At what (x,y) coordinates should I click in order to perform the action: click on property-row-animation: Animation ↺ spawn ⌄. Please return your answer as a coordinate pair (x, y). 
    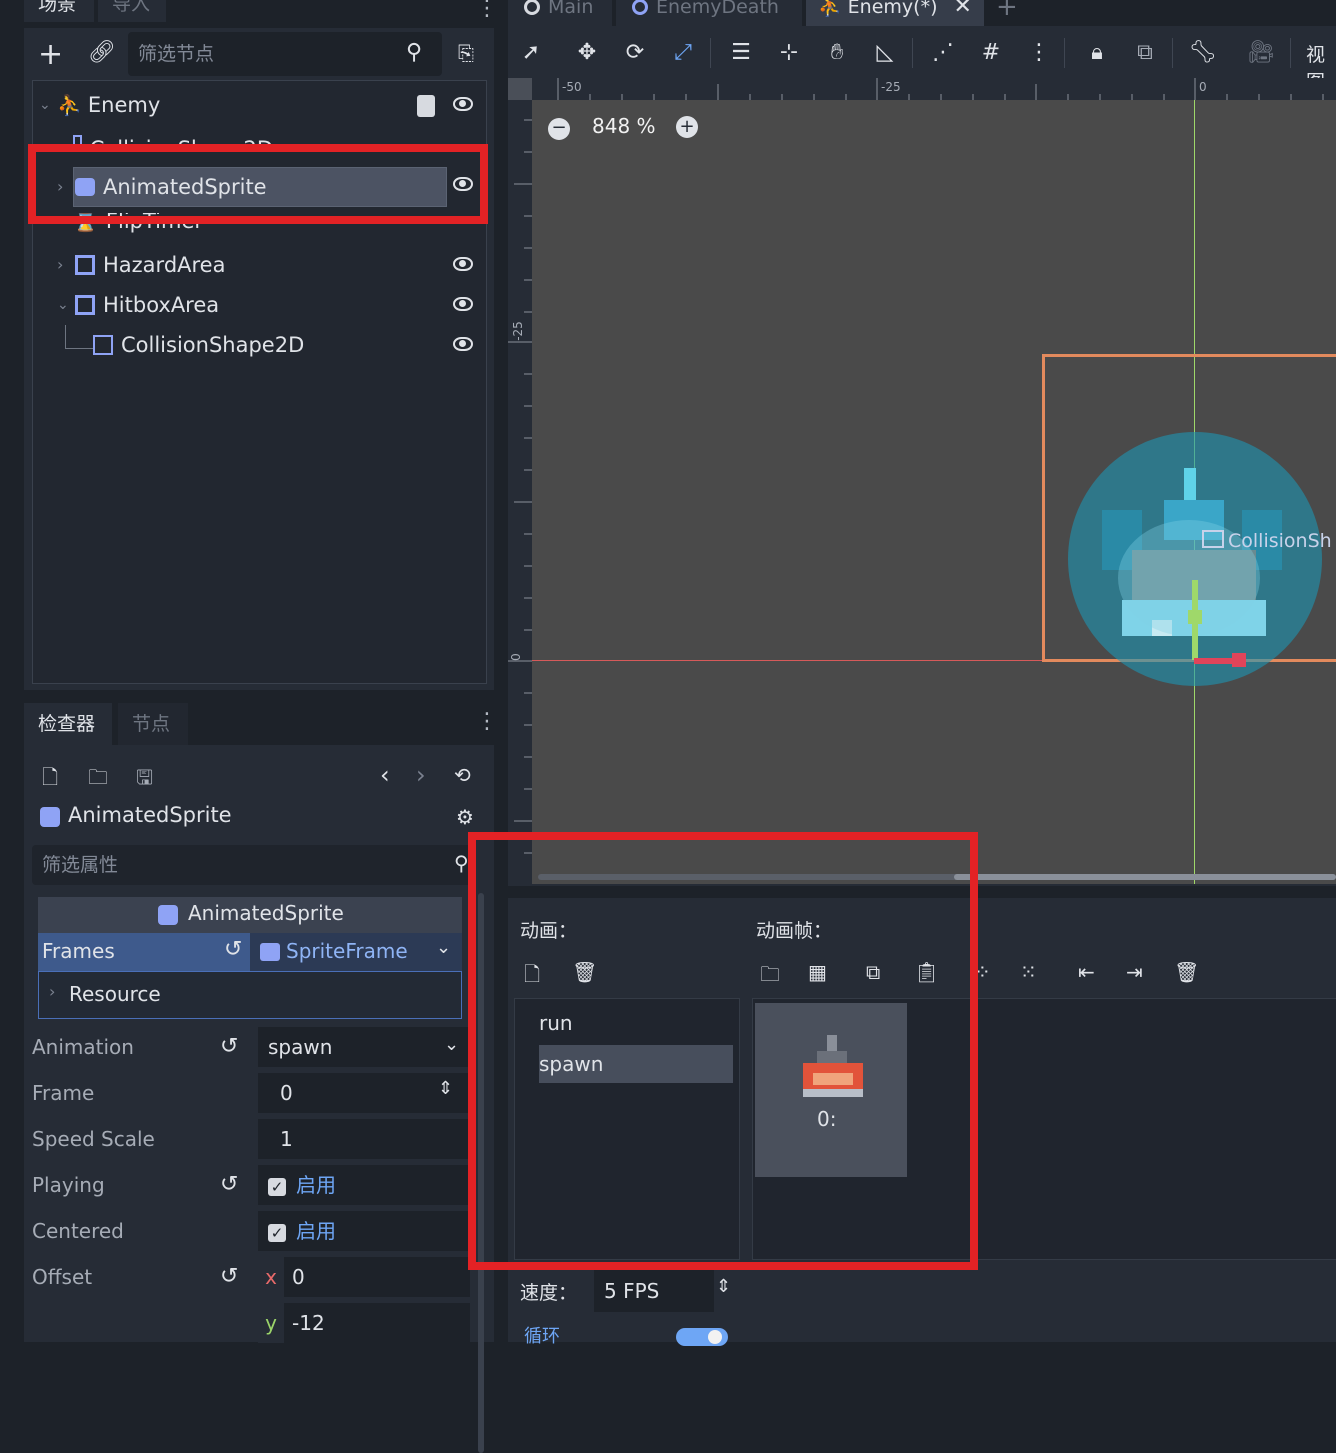
    Looking at the image, I should click on (251, 1047).